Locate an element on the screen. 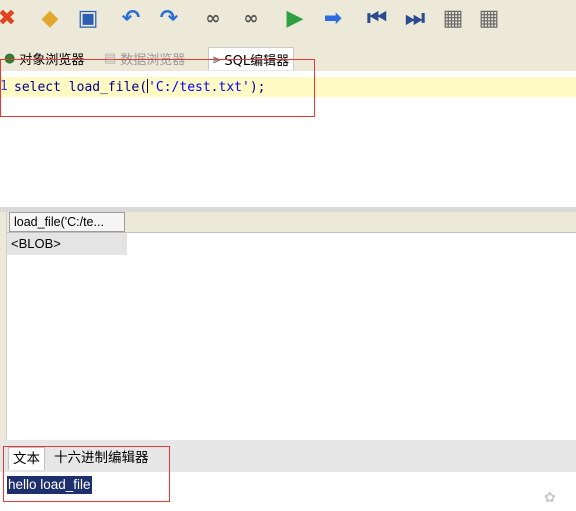 This screenshot has width=576, height=511. open-icon: ◆ is located at coordinates (50, 19).